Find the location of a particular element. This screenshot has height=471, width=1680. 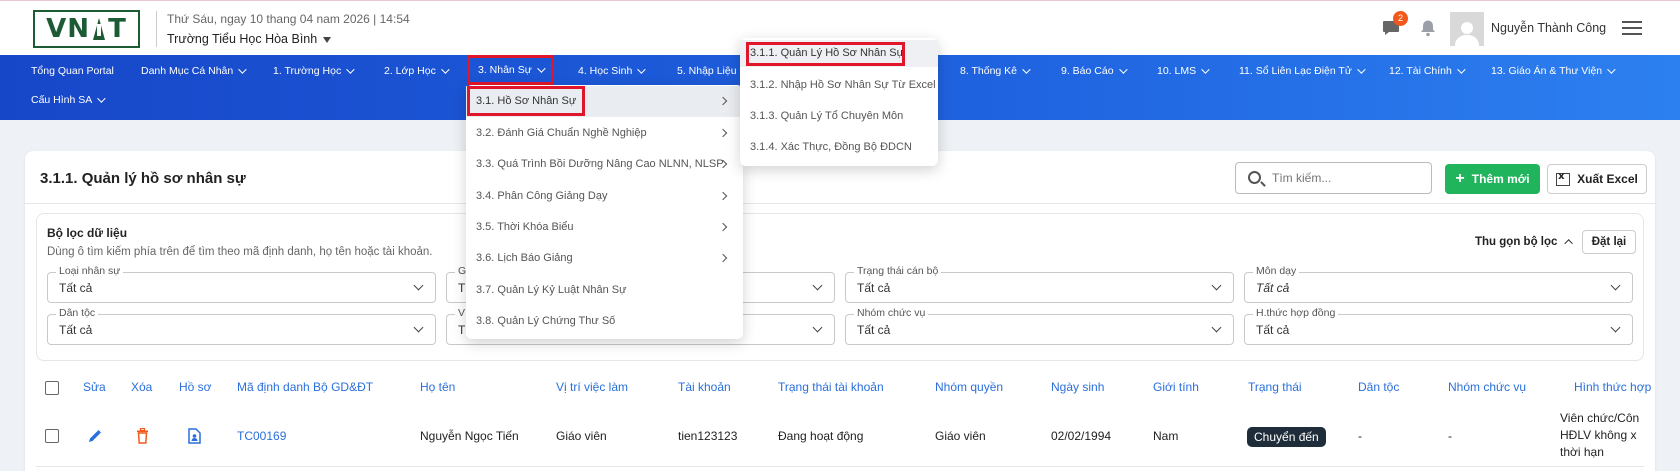

col-status: Trạng thái is located at coordinates (1275, 387).